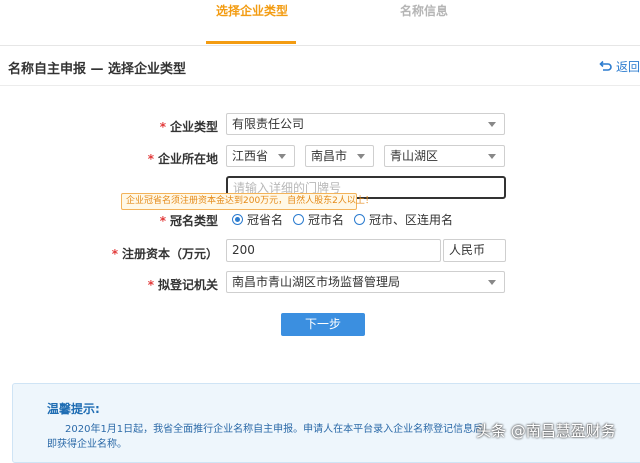  What do you see at coordinates (339, 156) in the screenshot?
I see `city-select: 南昌市` at bounding box center [339, 156].